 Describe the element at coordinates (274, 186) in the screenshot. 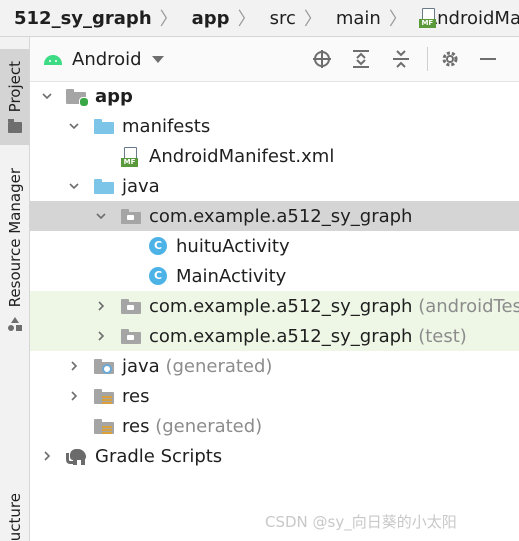

I see `tree-node-java: java` at that location.